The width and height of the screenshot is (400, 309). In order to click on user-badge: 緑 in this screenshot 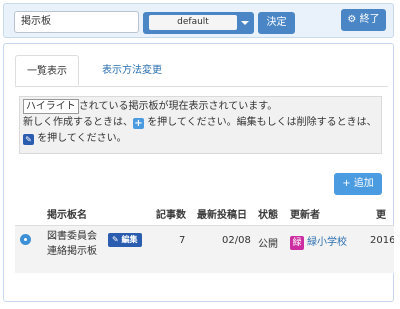, I will do `click(297, 243)`.